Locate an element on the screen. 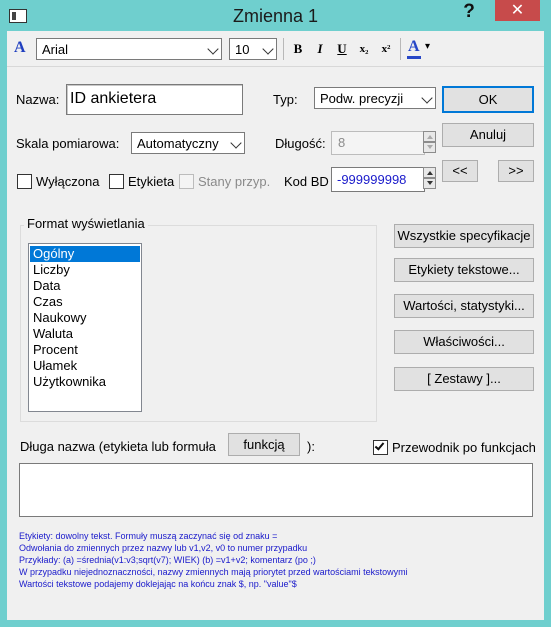 This screenshot has height=627, width=551. scale-select: Automatyczny is located at coordinates (188, 143).